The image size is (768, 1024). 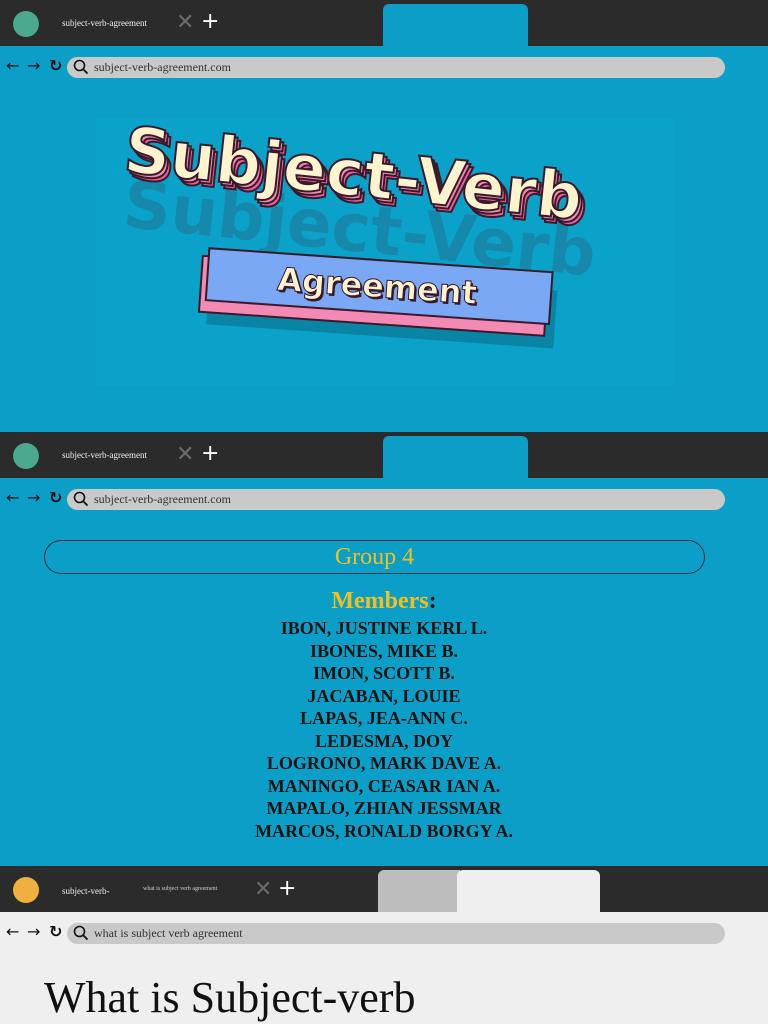 I want to click on group-label-box: Group 4, so click(x=374, y=557).